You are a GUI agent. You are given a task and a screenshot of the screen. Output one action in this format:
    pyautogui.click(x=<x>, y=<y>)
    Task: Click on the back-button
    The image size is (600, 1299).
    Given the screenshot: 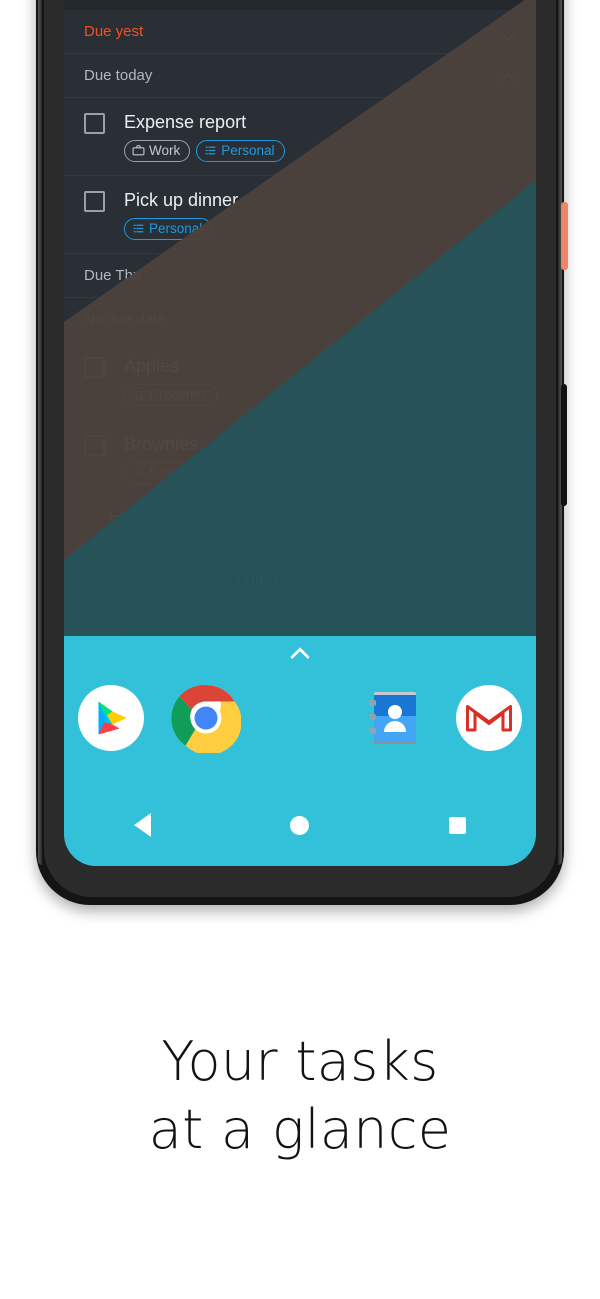 What is the action you would take?
    pyautogui.click(x=142, y=825)
    